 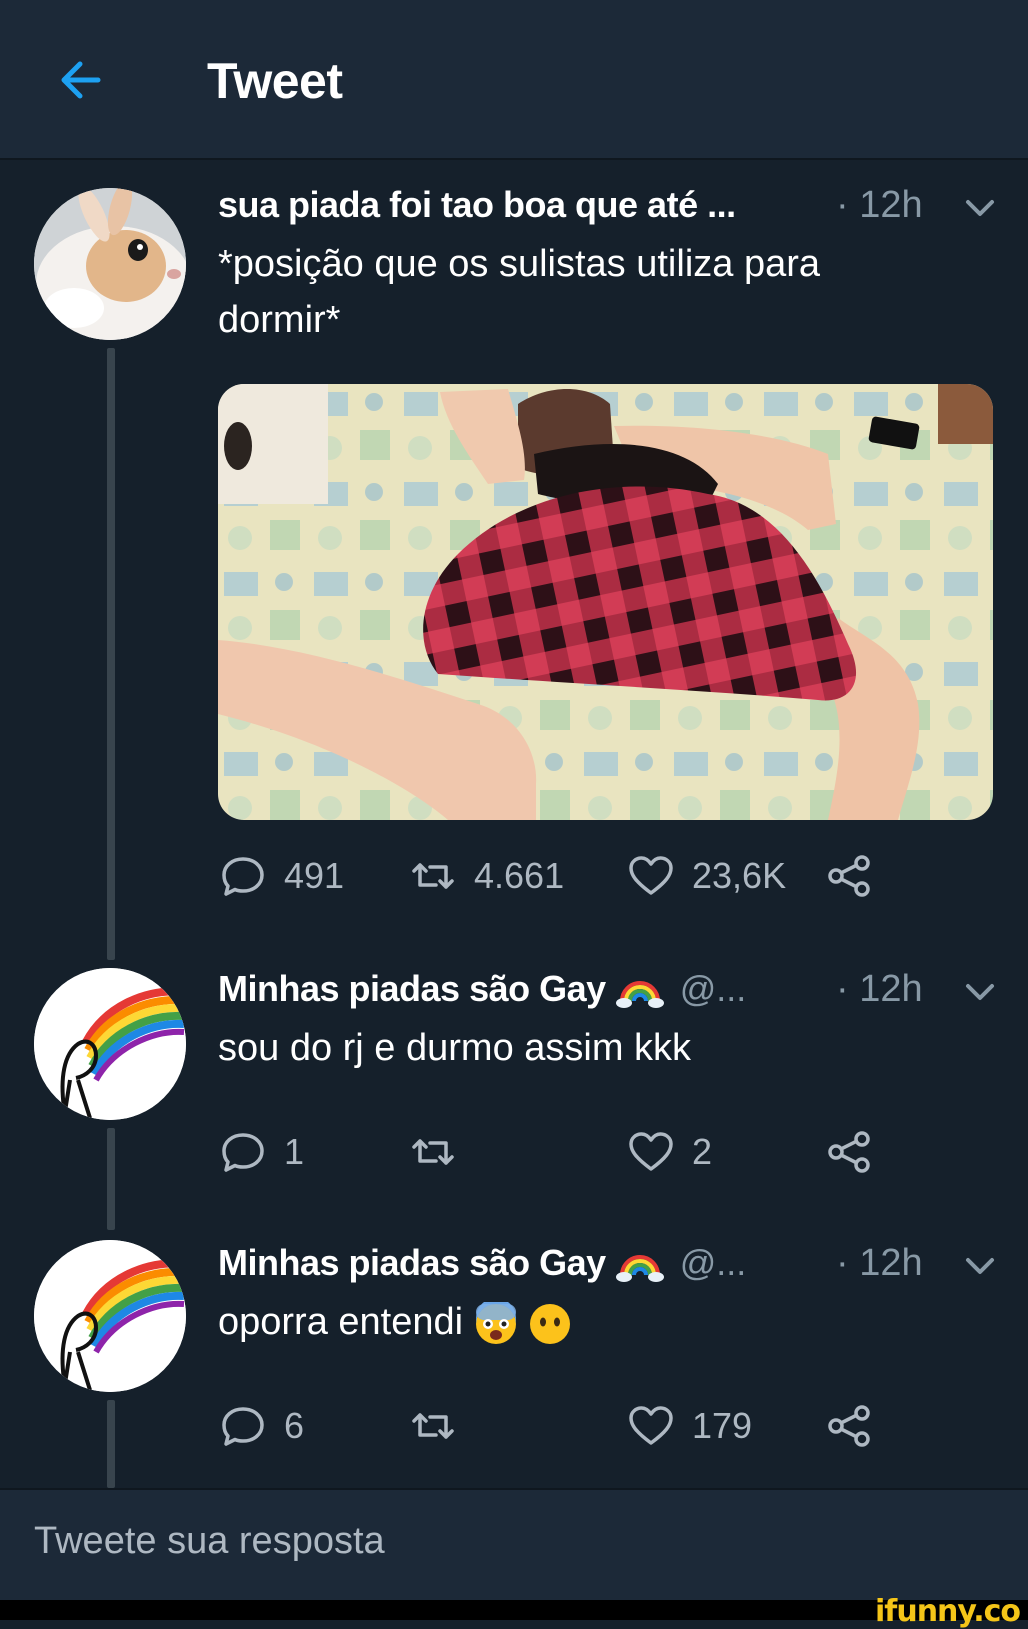 I want to click on reply-placeholder: Tweete sua resposta, so click(x=209, y=1541).